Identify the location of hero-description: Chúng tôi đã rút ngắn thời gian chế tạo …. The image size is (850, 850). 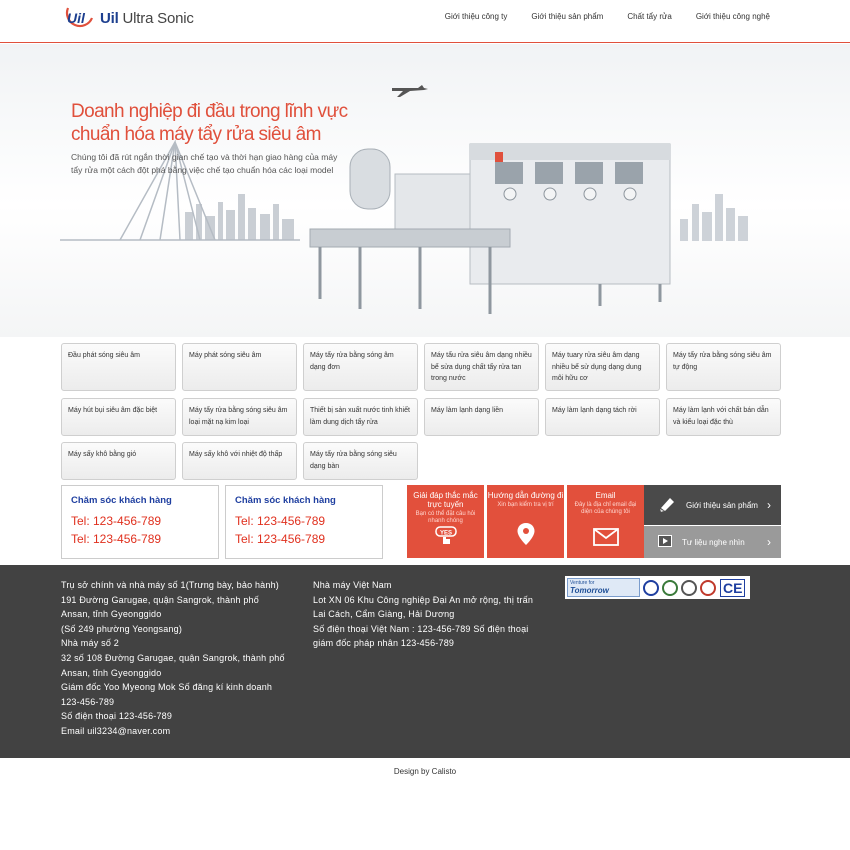
(204, 163).